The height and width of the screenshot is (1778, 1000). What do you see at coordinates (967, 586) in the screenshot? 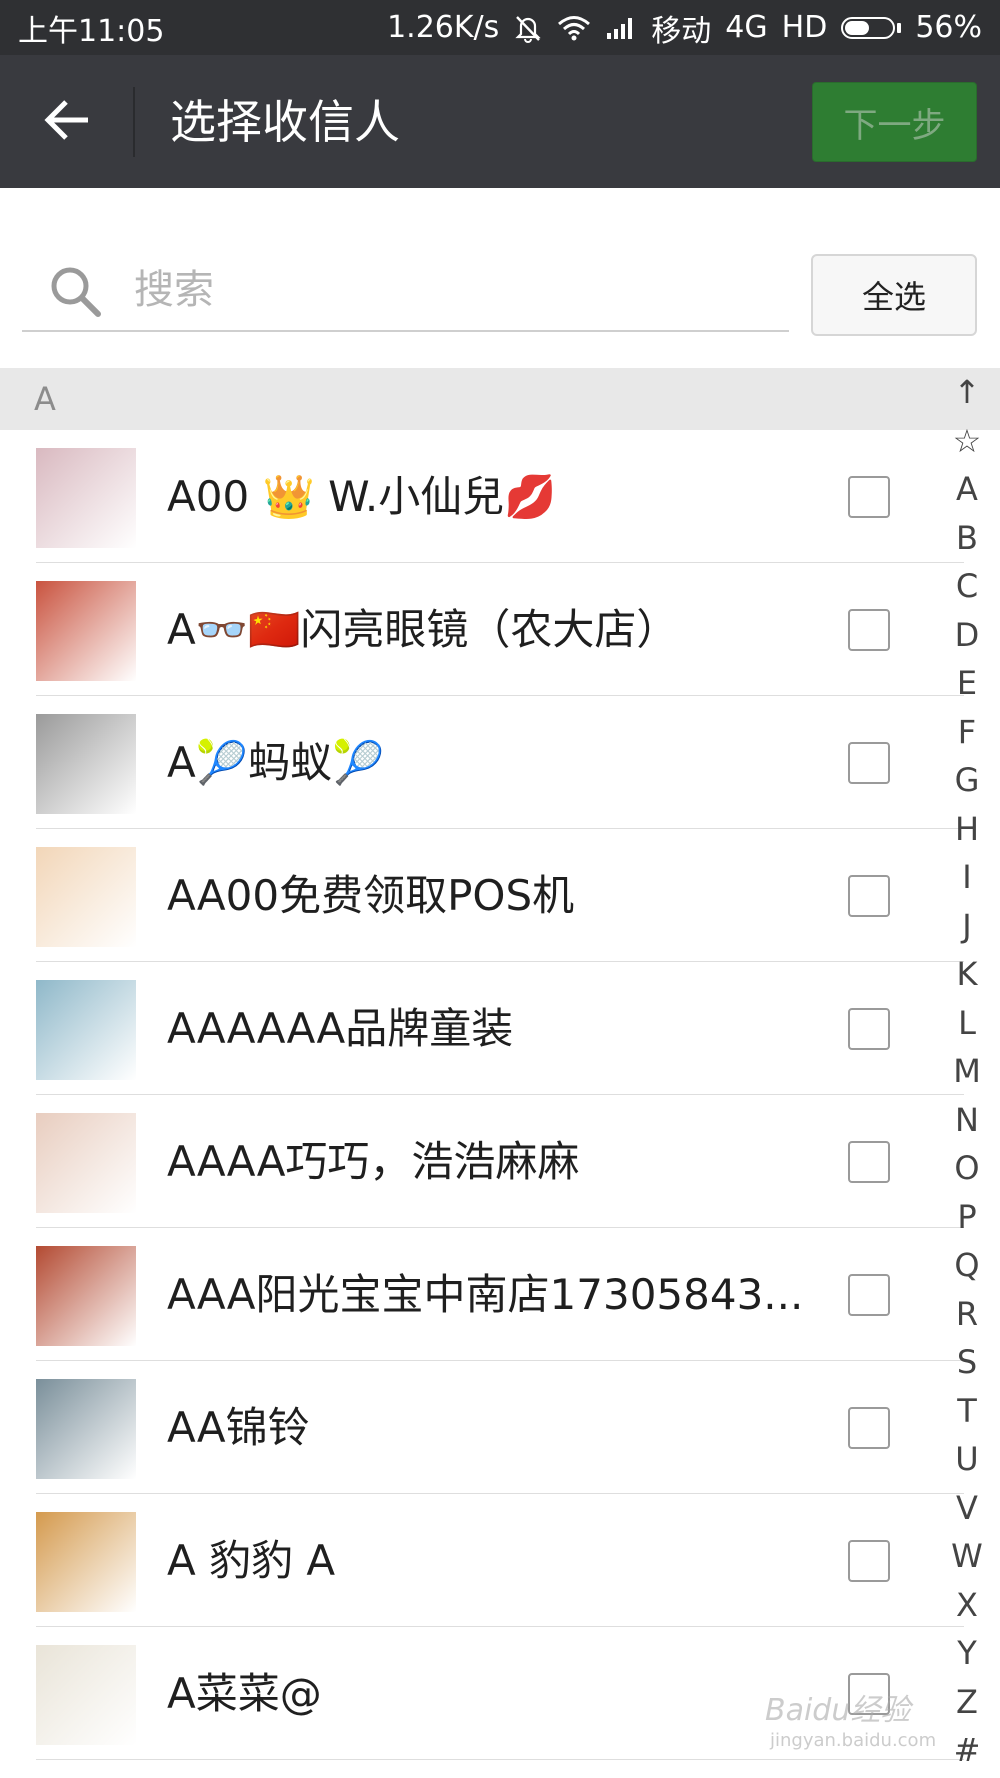
I see `index-letter: C` at bounding box center [967, 586].